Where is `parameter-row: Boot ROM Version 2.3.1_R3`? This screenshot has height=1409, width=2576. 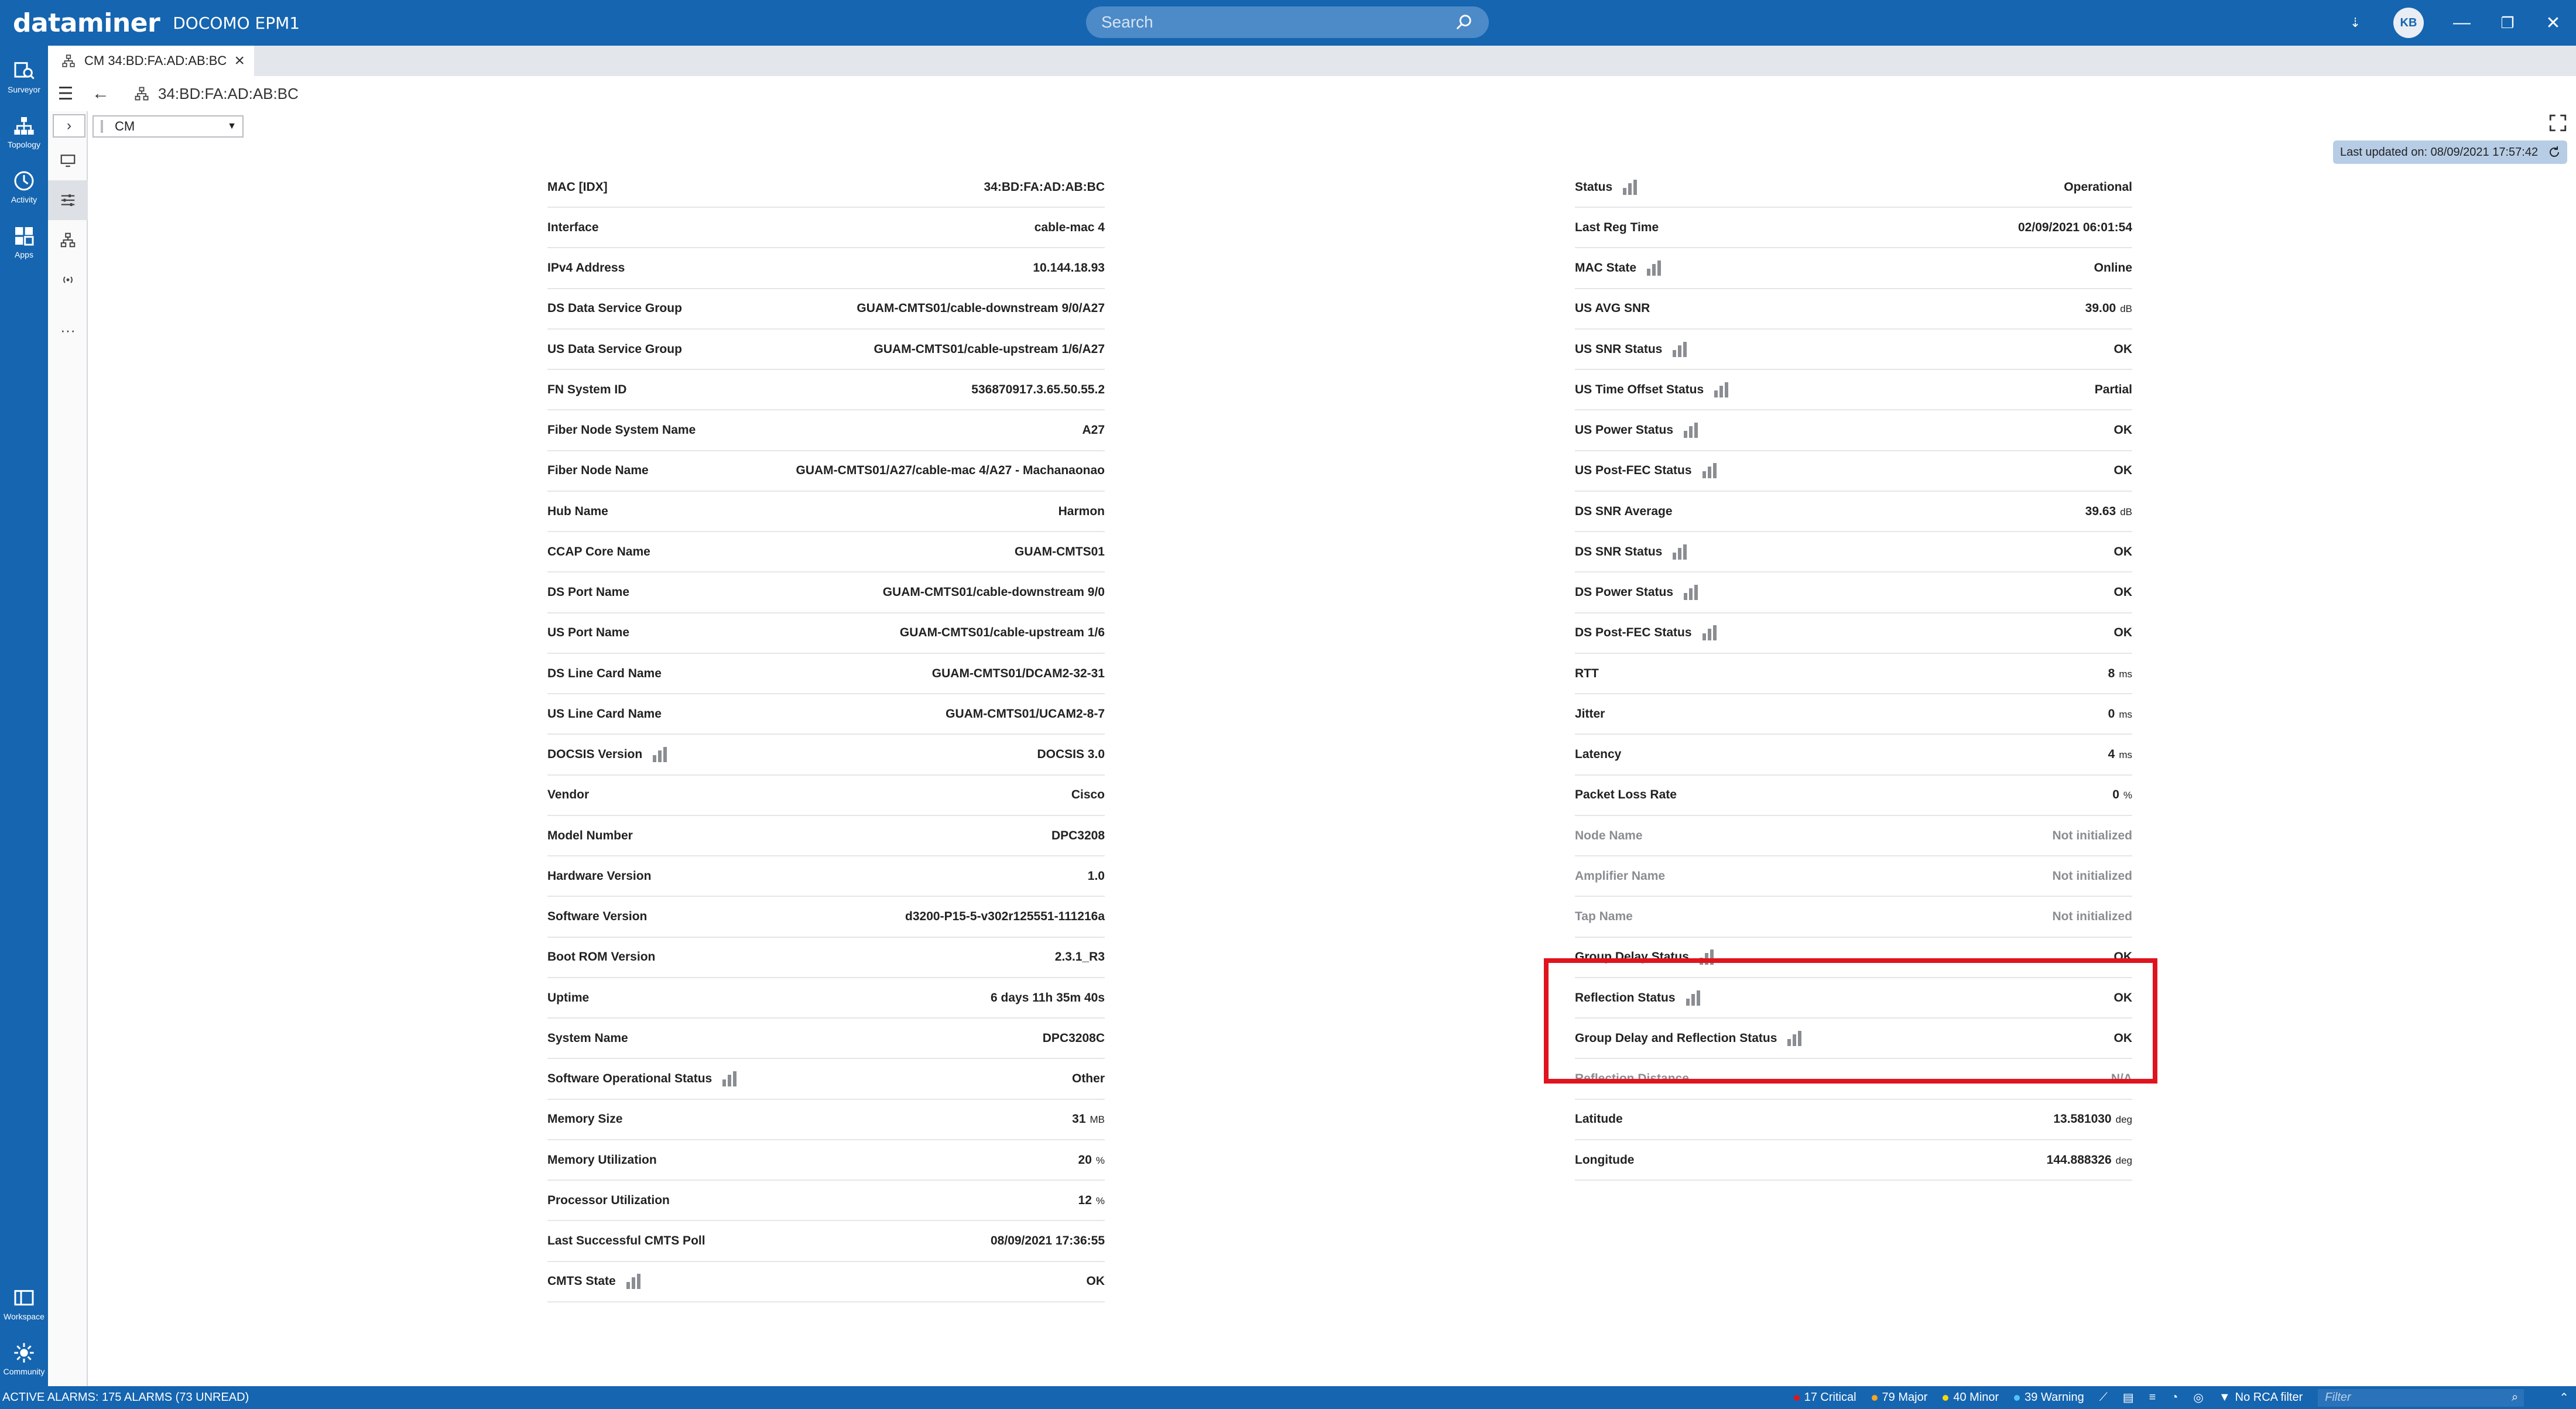
parameter-row: Boot ROM Version 2.3.1_R3 is located at coordinates (826, 958).